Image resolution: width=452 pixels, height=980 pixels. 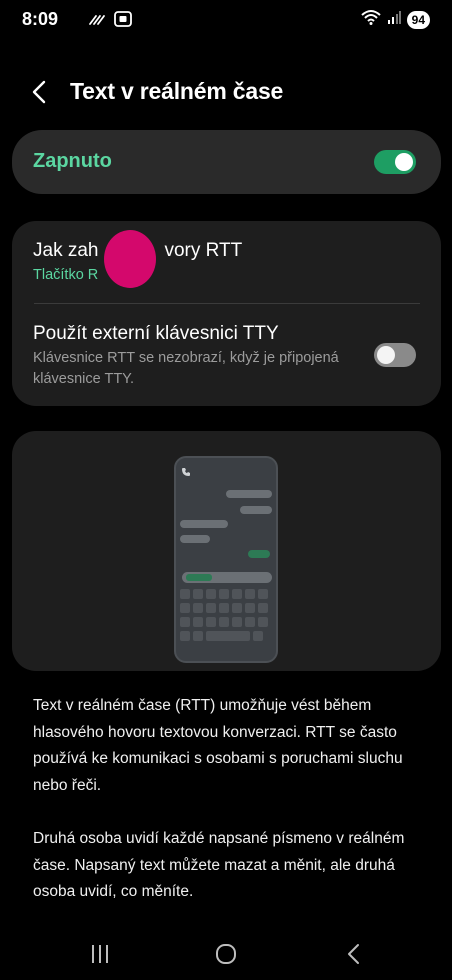 What do you see at coordinates (226, 559) in the screenshot?
I see `phone-illustration` at bounding box center [226, 559].